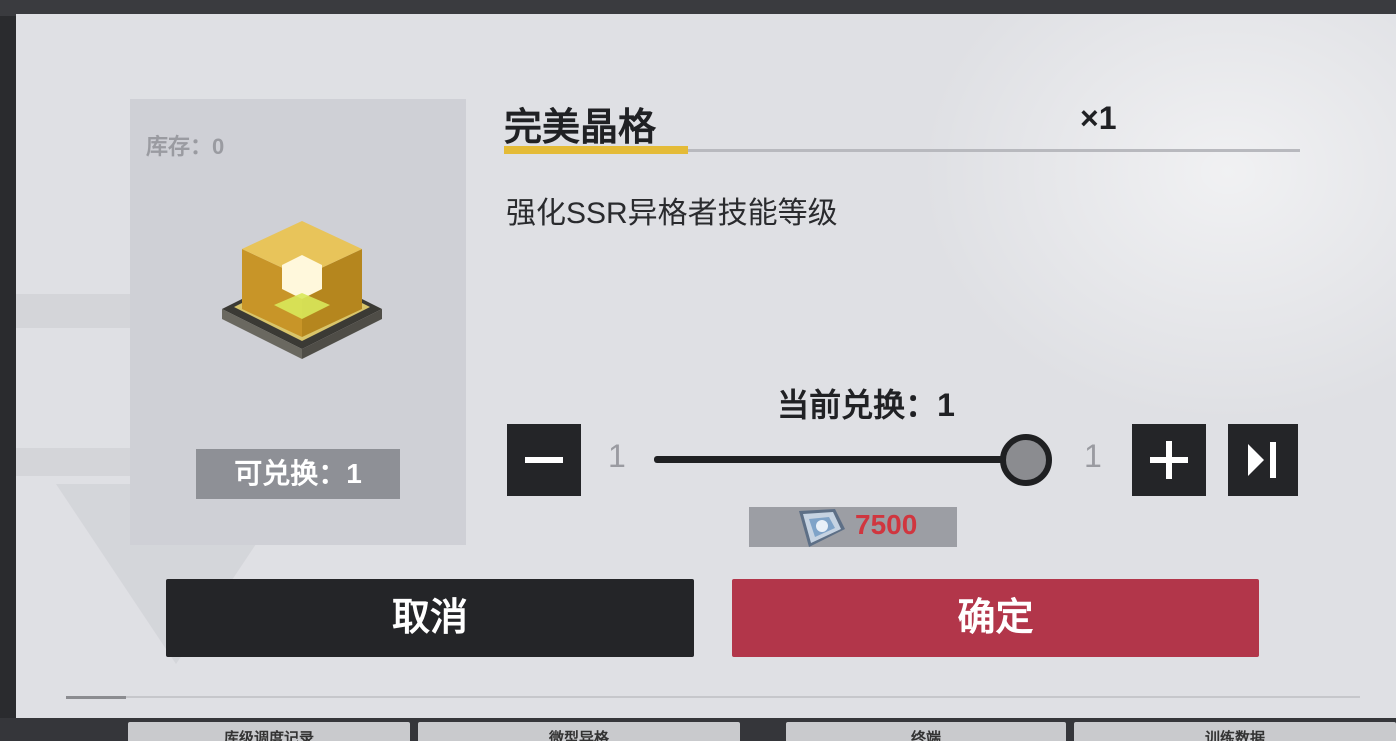 Image resolution: width=1396 pixels, height=741 pixels. What do you see at coordinates (1263, 460) in the screenshot?
I see `max-button` at bounding box center [1263, 460].